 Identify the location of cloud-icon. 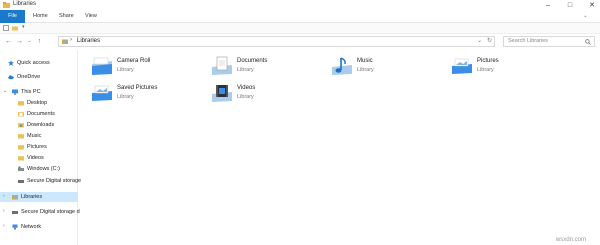
(11, 77).